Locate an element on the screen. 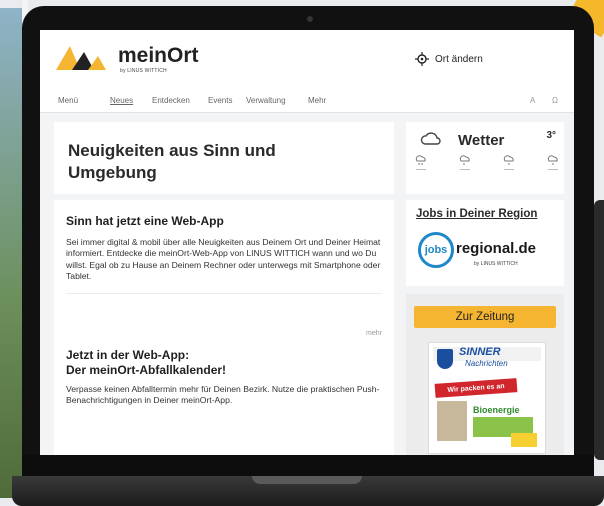 This screenshot has height=506, width=604. nav-verwaltung: Verwaltung is located at coordinates (266, 100).